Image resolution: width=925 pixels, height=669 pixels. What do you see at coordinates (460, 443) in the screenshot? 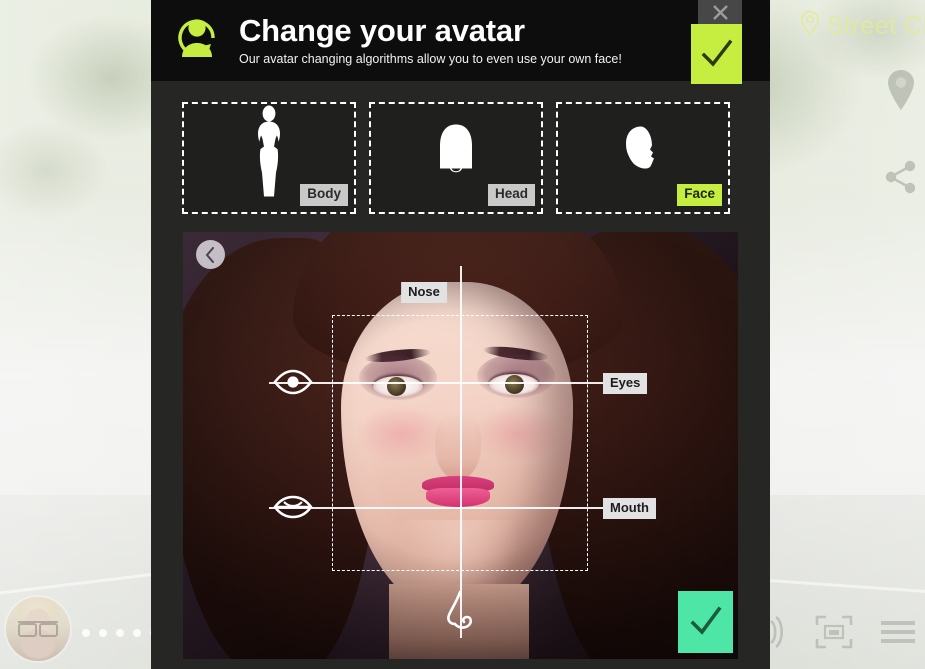
I see `face-selection-box` at bounding box center [460, 443].